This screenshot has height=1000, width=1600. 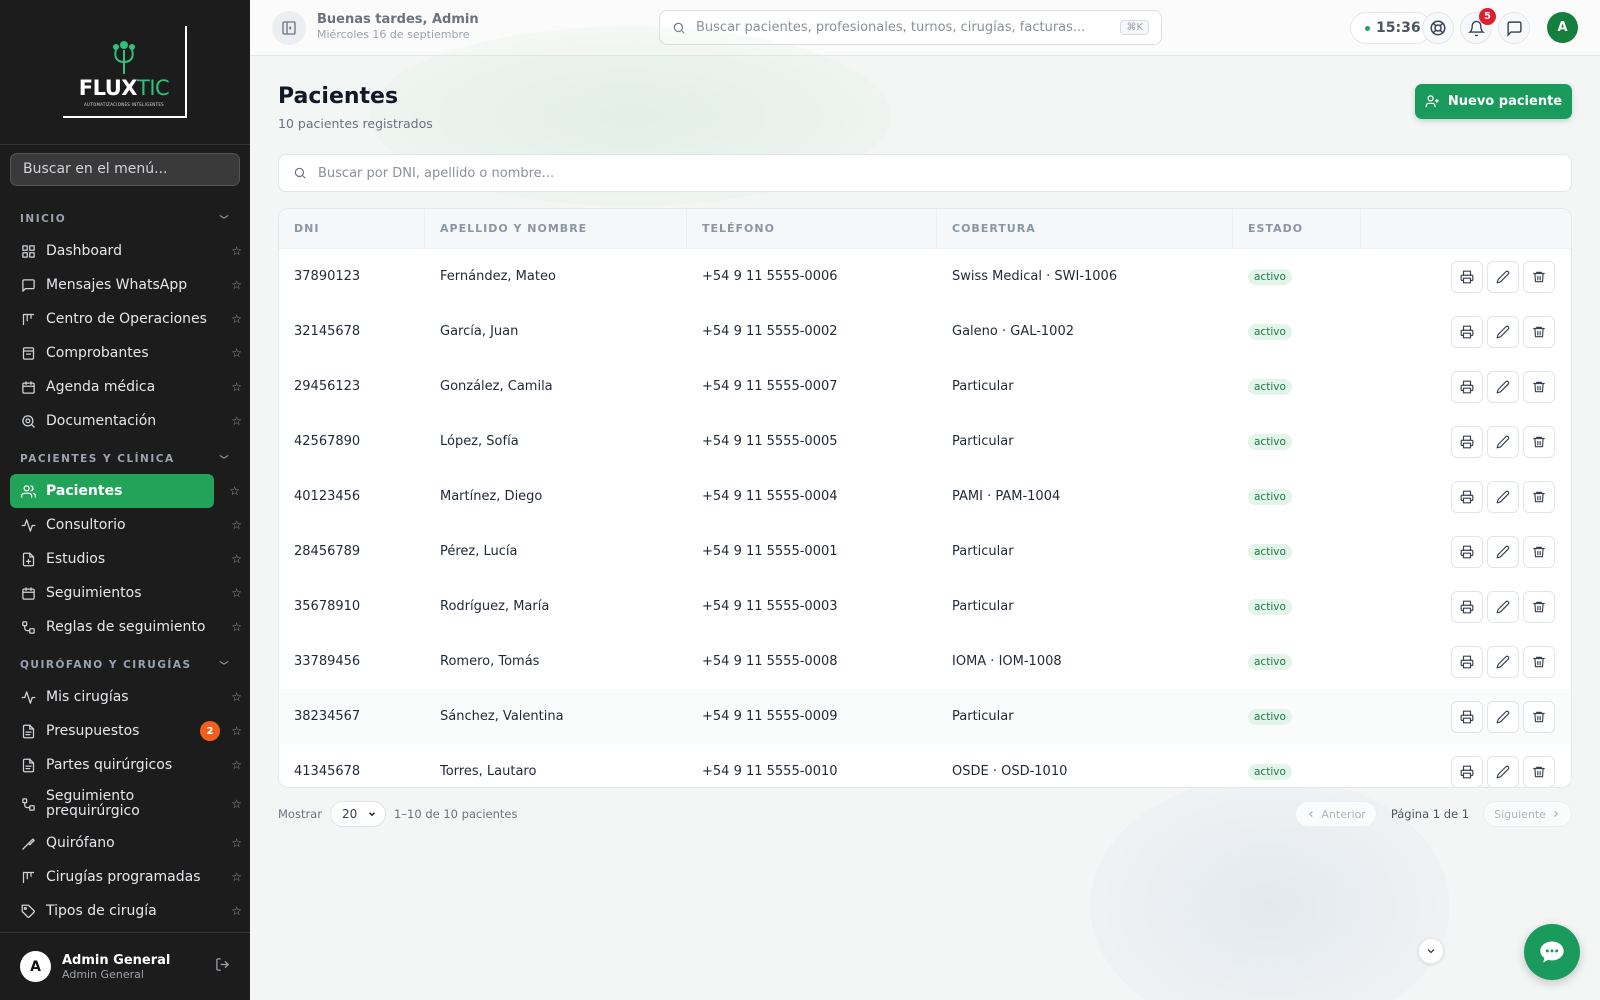 What do you see at coordinates (1514, 28) in the screenshot?
I see `messages-button` at bounding box center [1514, 28].